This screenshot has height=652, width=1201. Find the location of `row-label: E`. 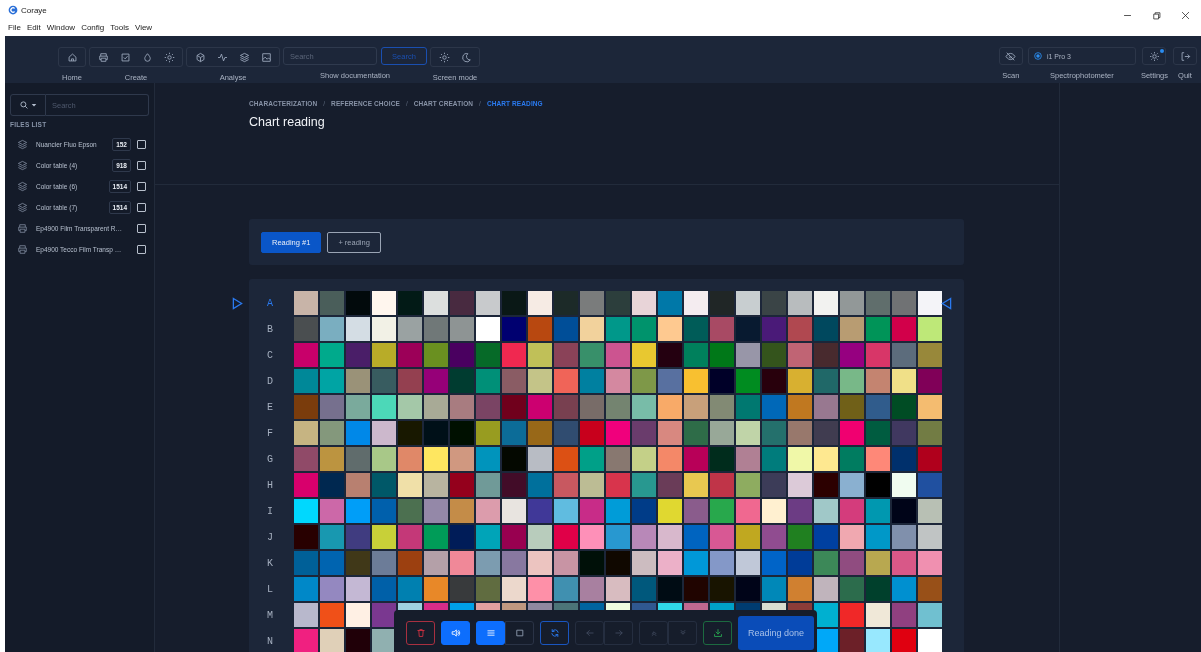

row-label: E is located at coordinates (270, 407).